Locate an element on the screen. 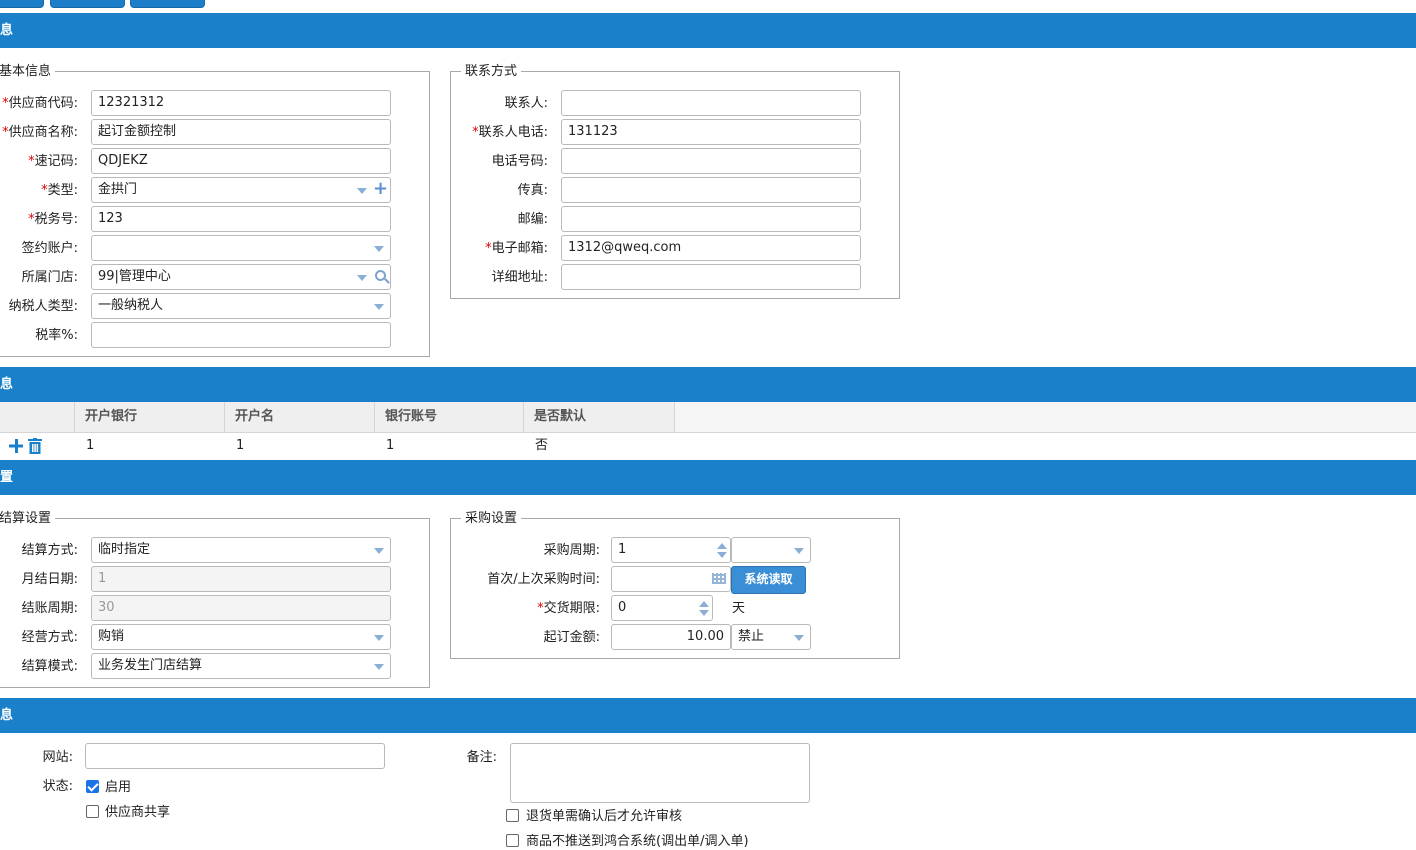 The width and height of the screenshot is (1416, 850). settle-mode-value: 业务发生门店结算 is located at coordinates (150, 665).